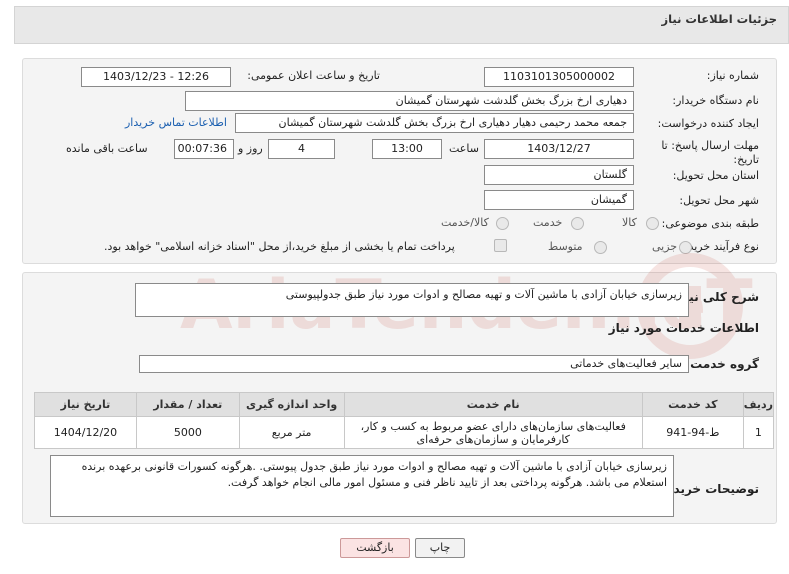 This screenshot has width=789, height=574. What do you see at coordinates (291, 432) in the screenshot?
I see `cell-unit: متر مربع` at bounding box center [291, 432].